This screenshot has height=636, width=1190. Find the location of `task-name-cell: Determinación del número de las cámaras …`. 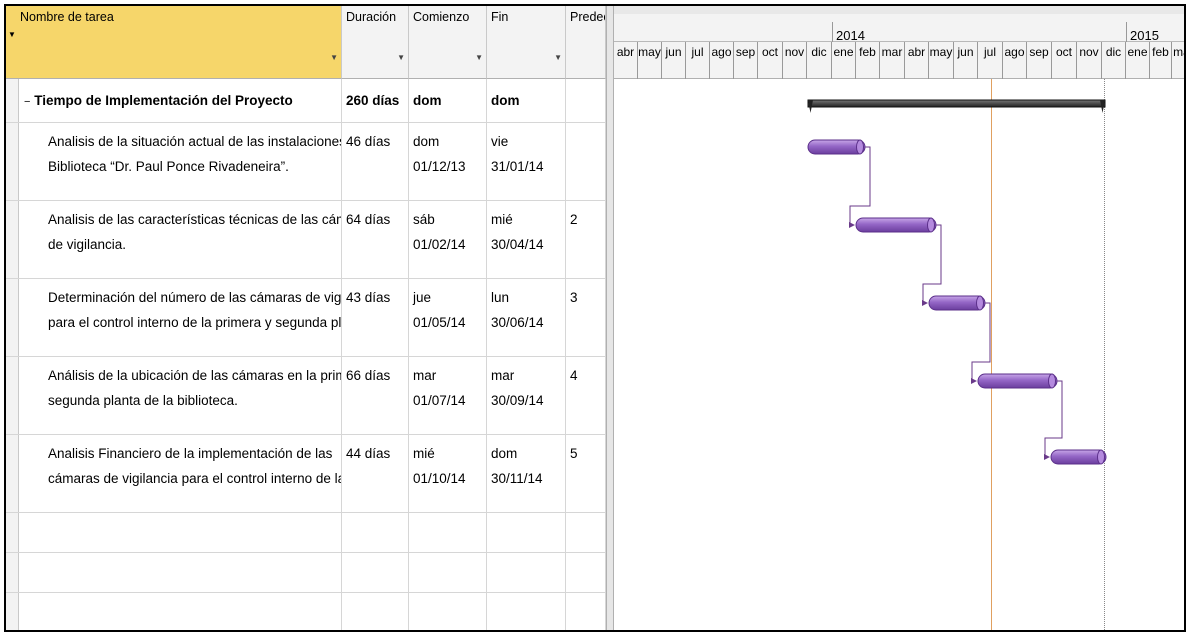

task-name-cell: Determinación del número de las cámaras … is located at coordinates (180, 317).